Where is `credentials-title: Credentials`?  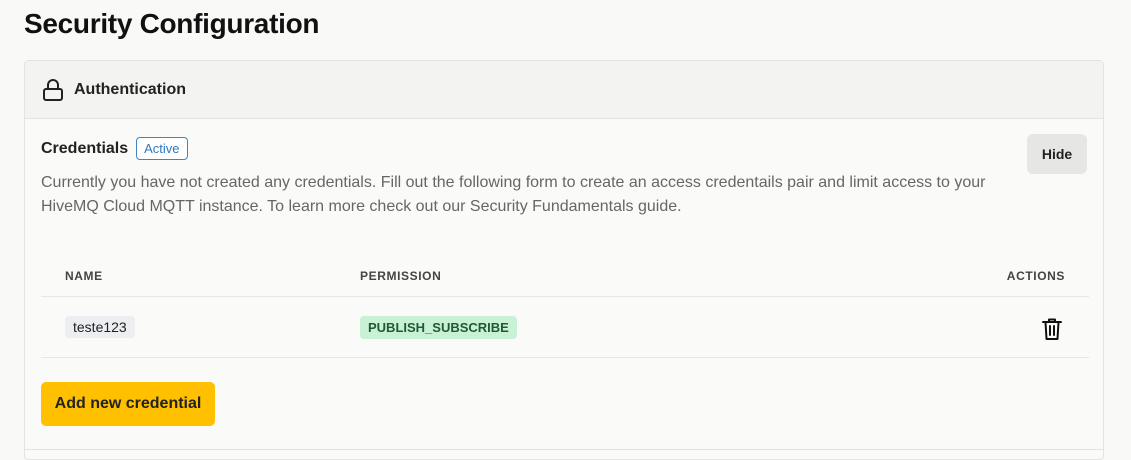
credentials-title: Credentials is located at coordinates (85, 148).